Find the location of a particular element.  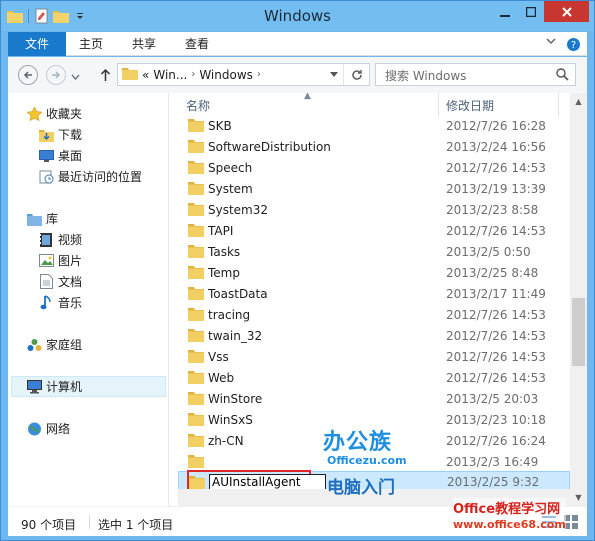

file-name: WinStore is located at coordinates (235, 398).